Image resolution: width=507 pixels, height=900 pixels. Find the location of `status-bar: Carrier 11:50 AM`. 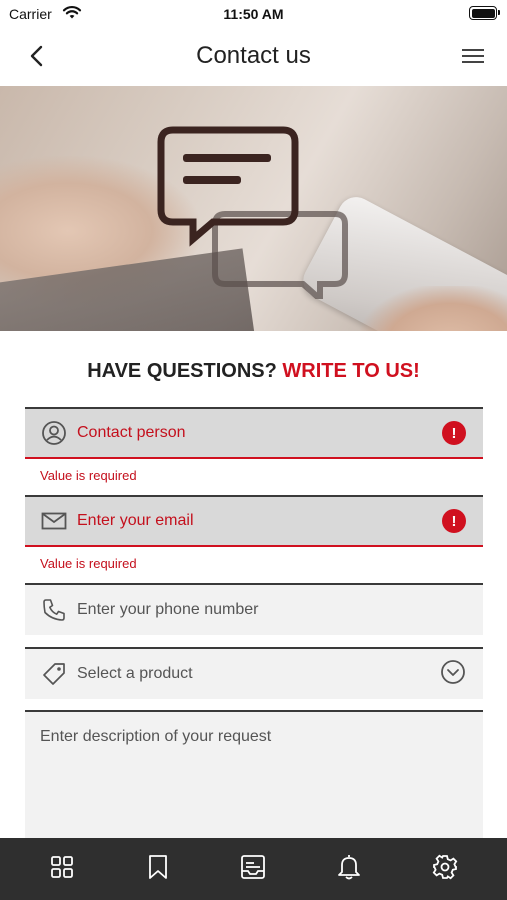

status-bar: Carrier 11:50 AM is located at coordinates (253, 15).